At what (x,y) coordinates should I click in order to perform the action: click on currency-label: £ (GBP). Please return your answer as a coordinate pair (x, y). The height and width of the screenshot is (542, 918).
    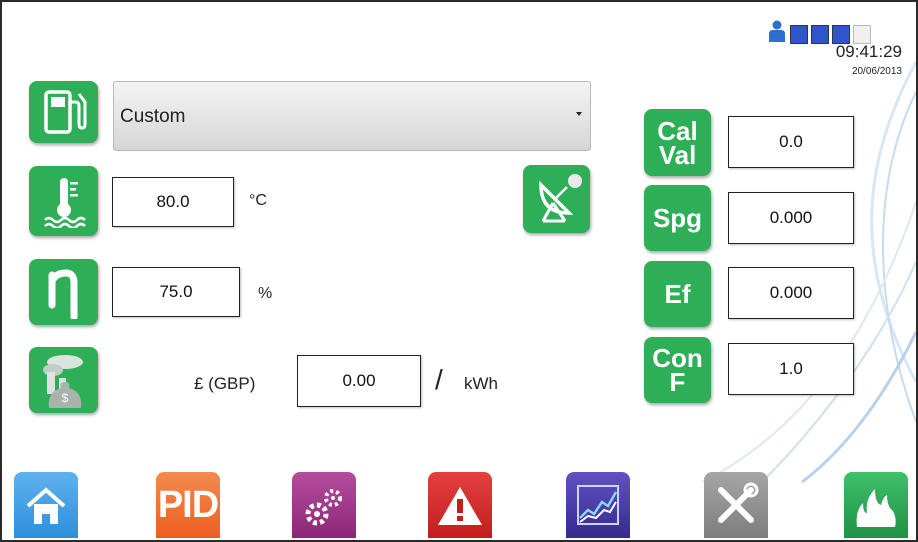
    Looking at the image, I should click on (225, 383).